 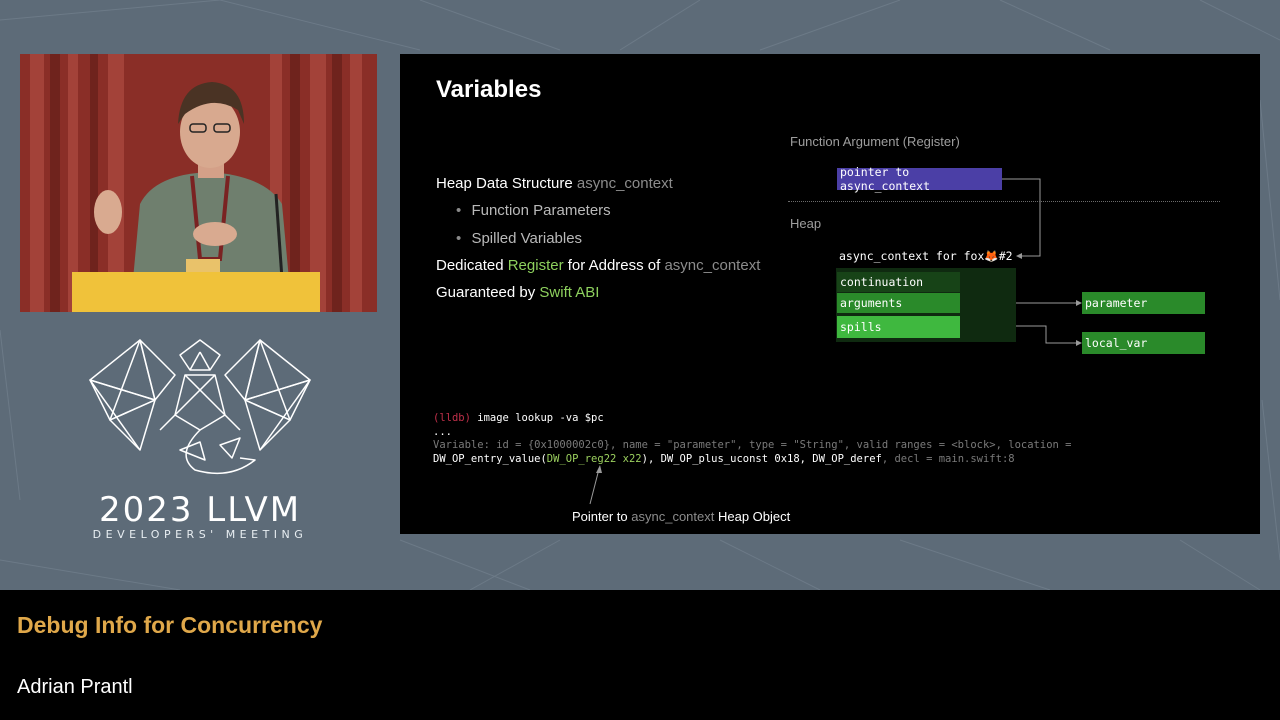 I want to click on slide-title: Variables, so click(x=489, y=89).